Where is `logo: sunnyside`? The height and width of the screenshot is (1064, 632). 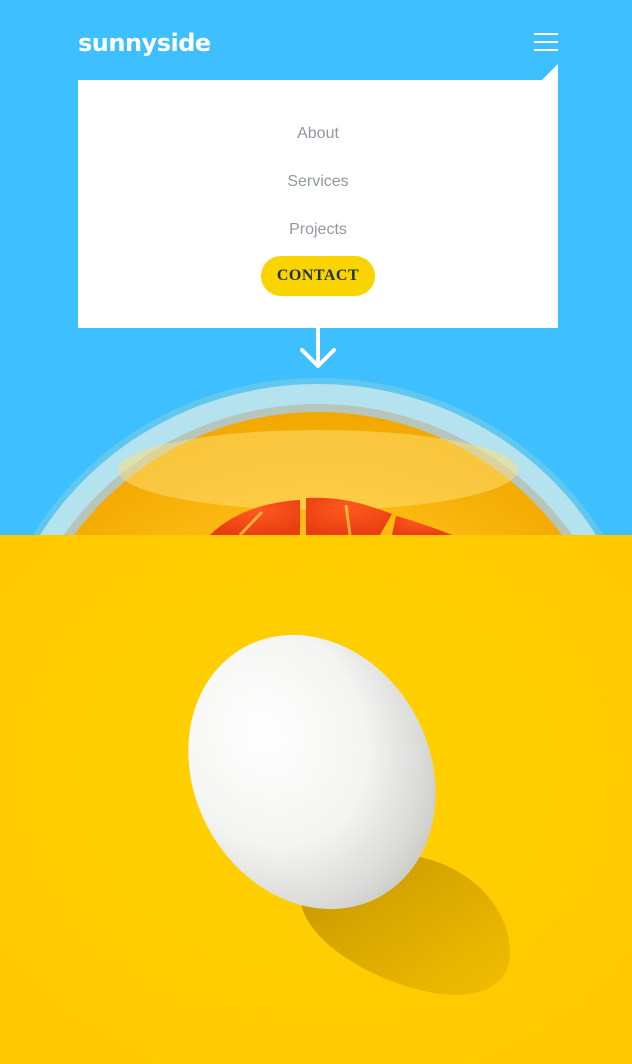 logo: sunnyside is located at coordinates (144, 43).